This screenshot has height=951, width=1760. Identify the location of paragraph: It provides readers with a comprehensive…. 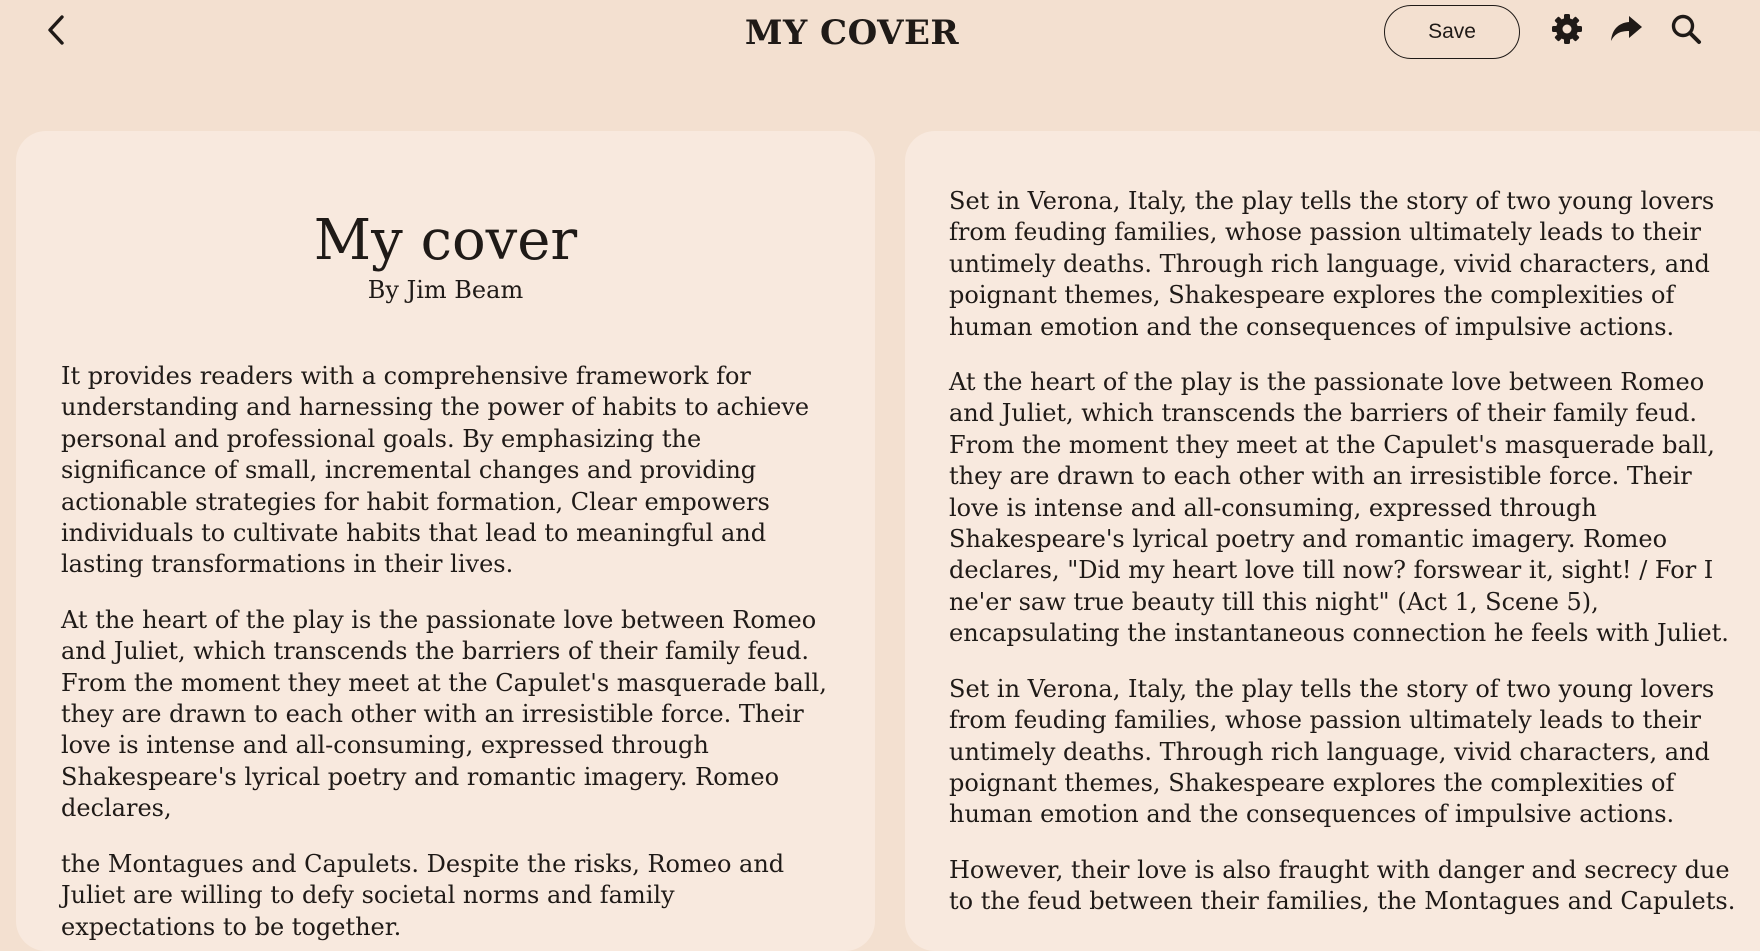
(435, 470).